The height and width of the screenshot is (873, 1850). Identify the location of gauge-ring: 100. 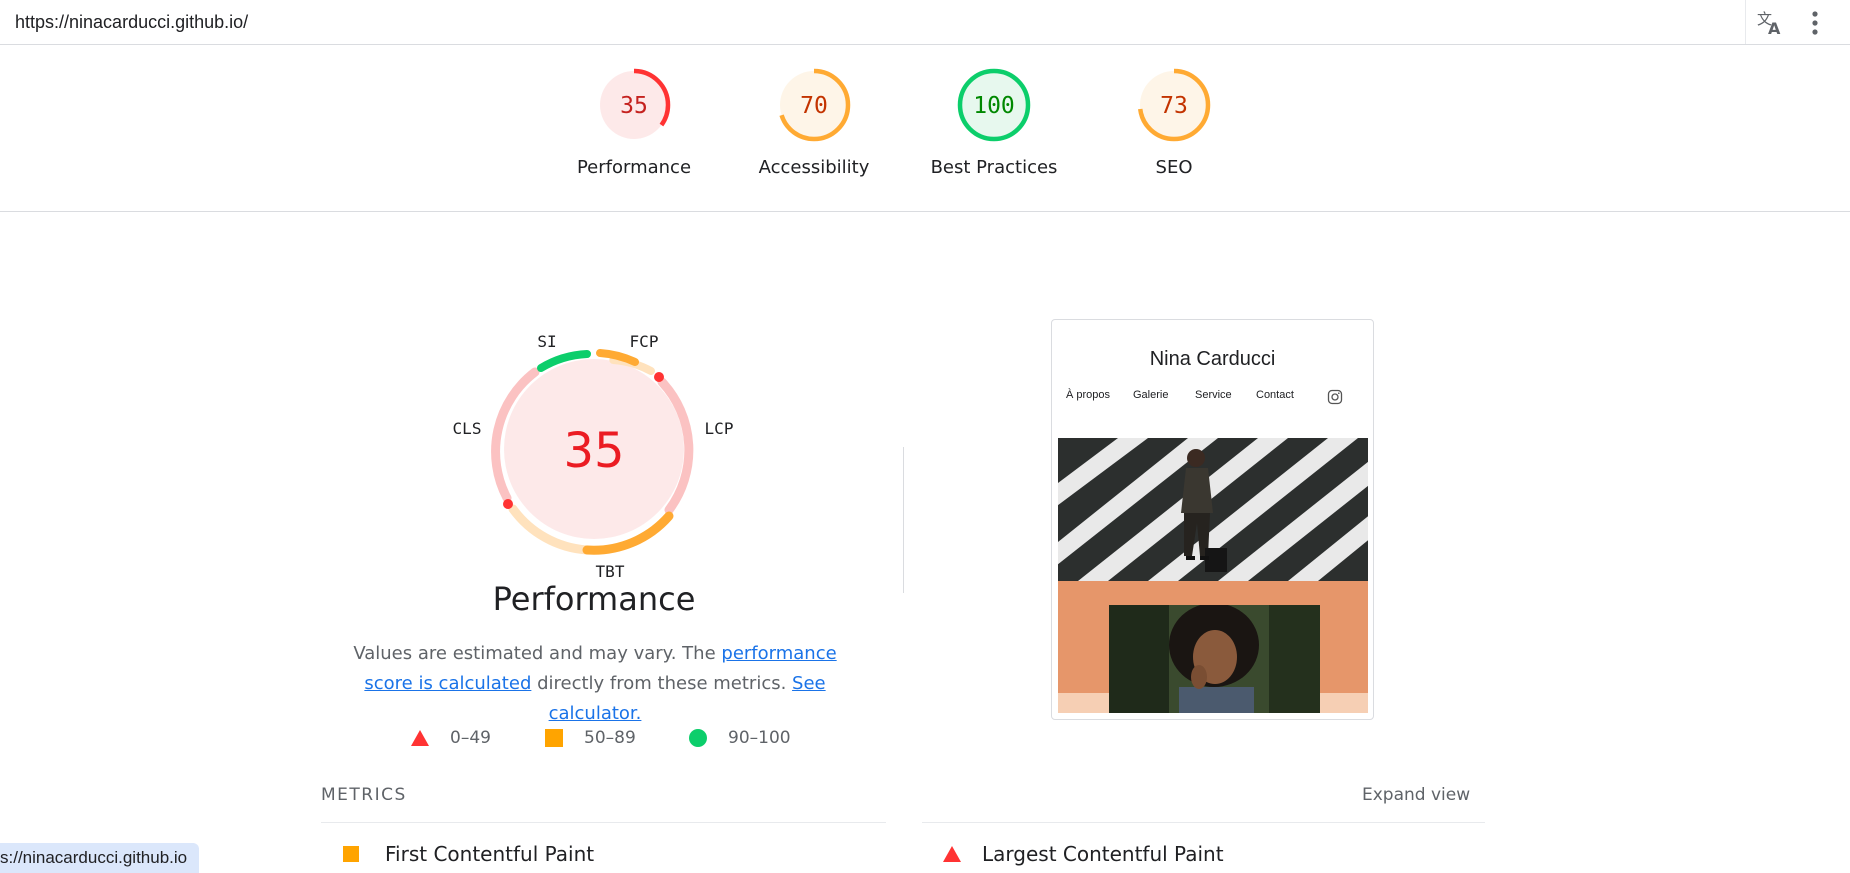
(994, 105).